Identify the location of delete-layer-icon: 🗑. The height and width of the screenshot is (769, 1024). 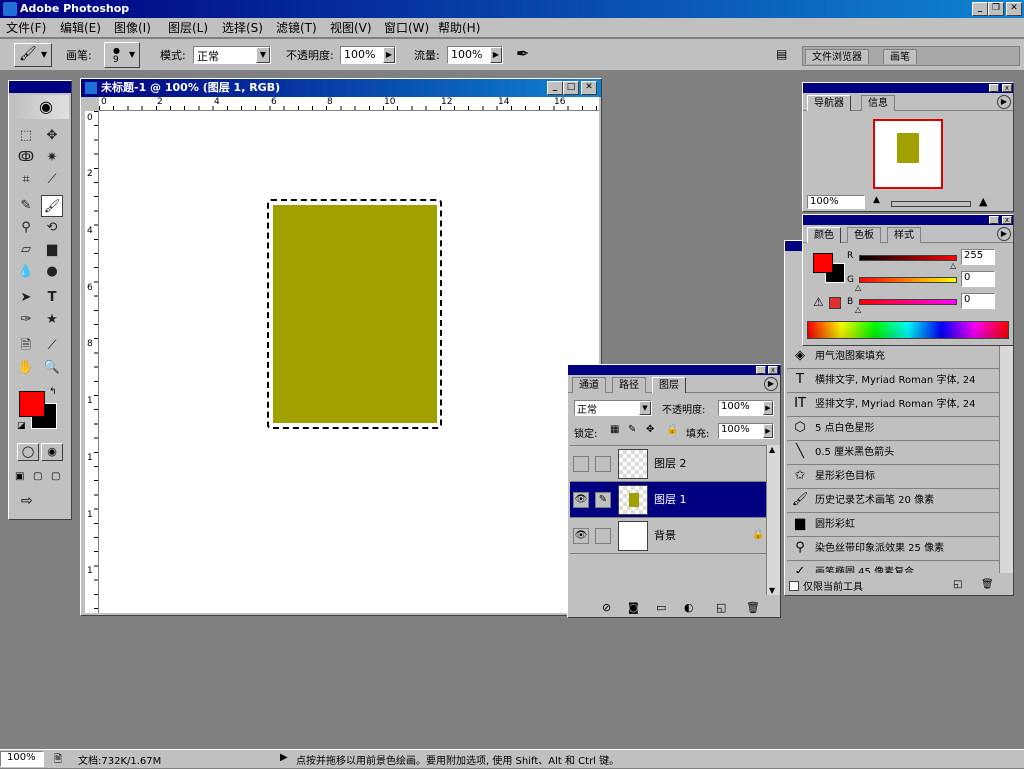
(753, 607).